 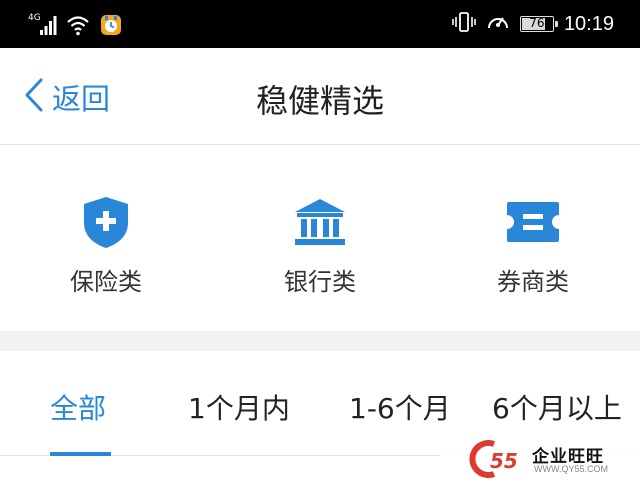 I want to click on signal-icon: 4G, so click(x=43, y=25).